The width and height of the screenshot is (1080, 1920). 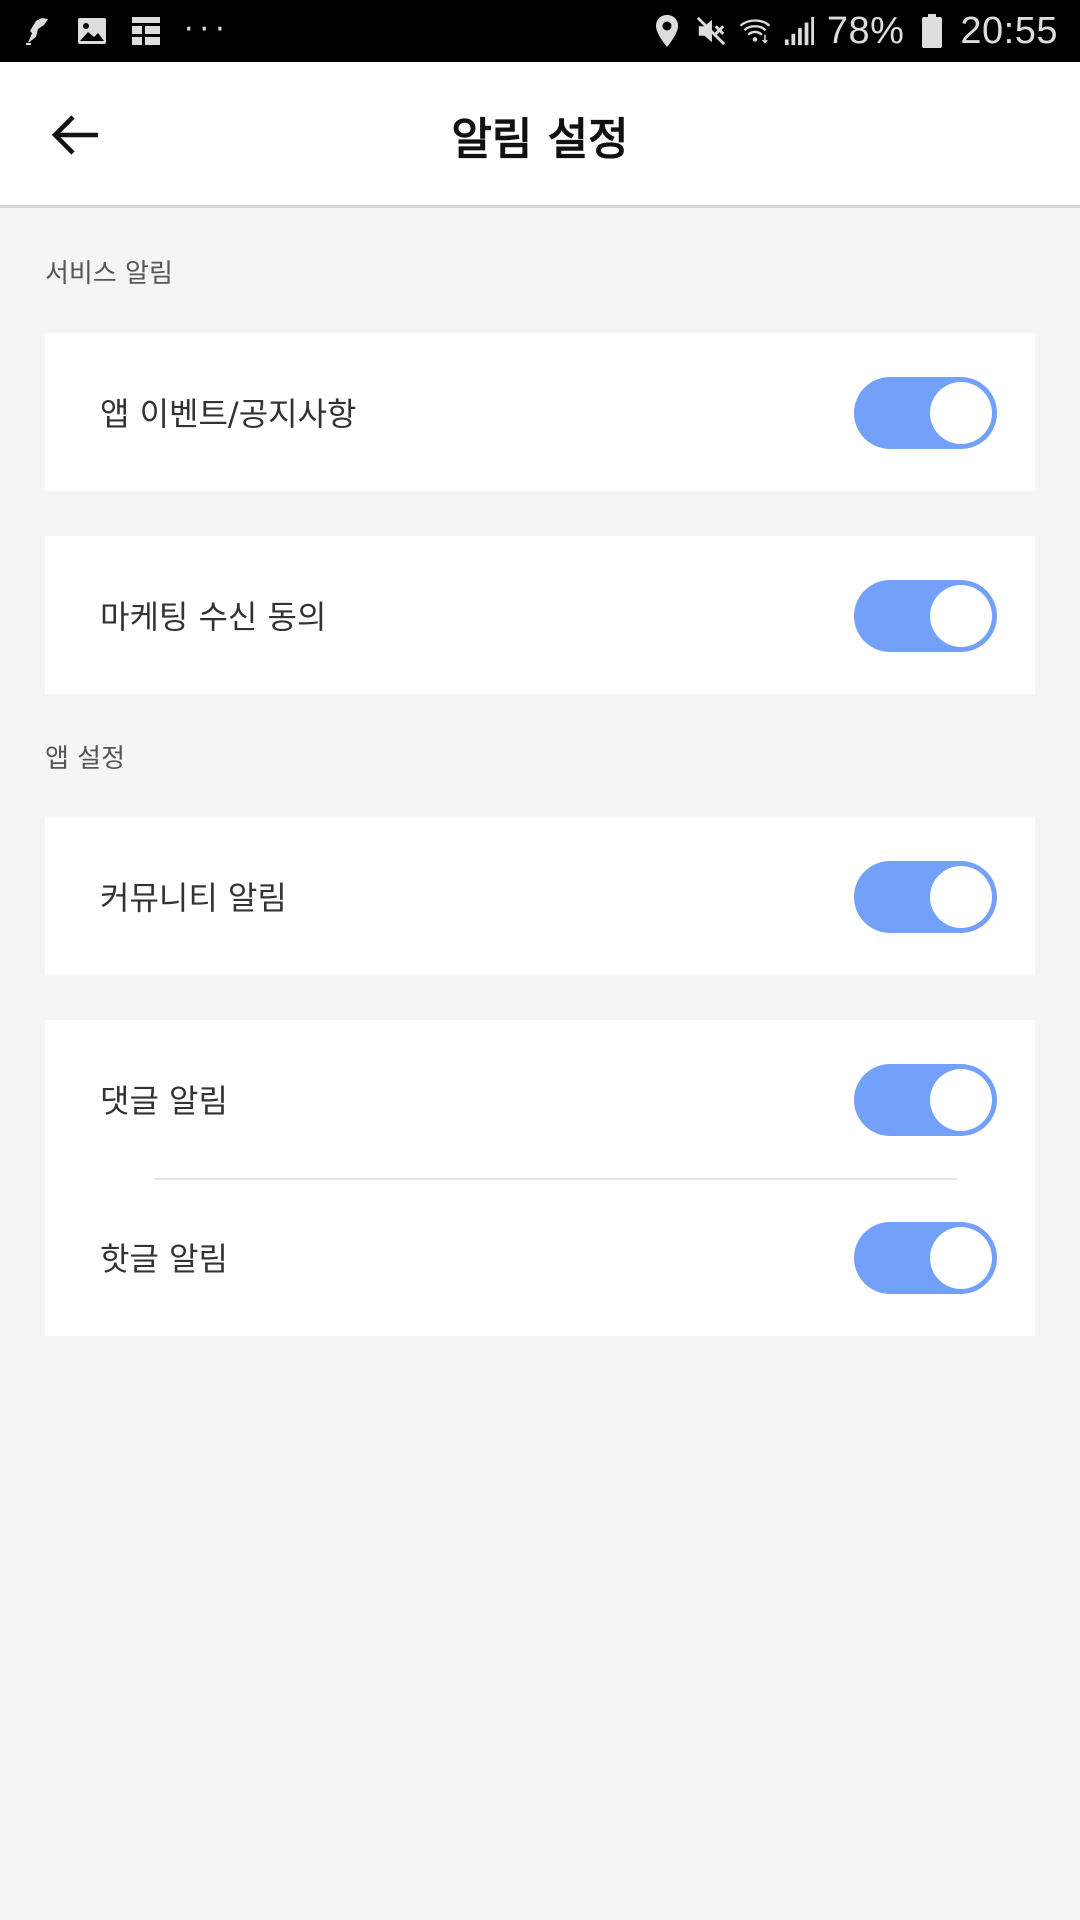 I want to click on setting-card-community: 커뮤니티 알림, so click(x=540, y=896).